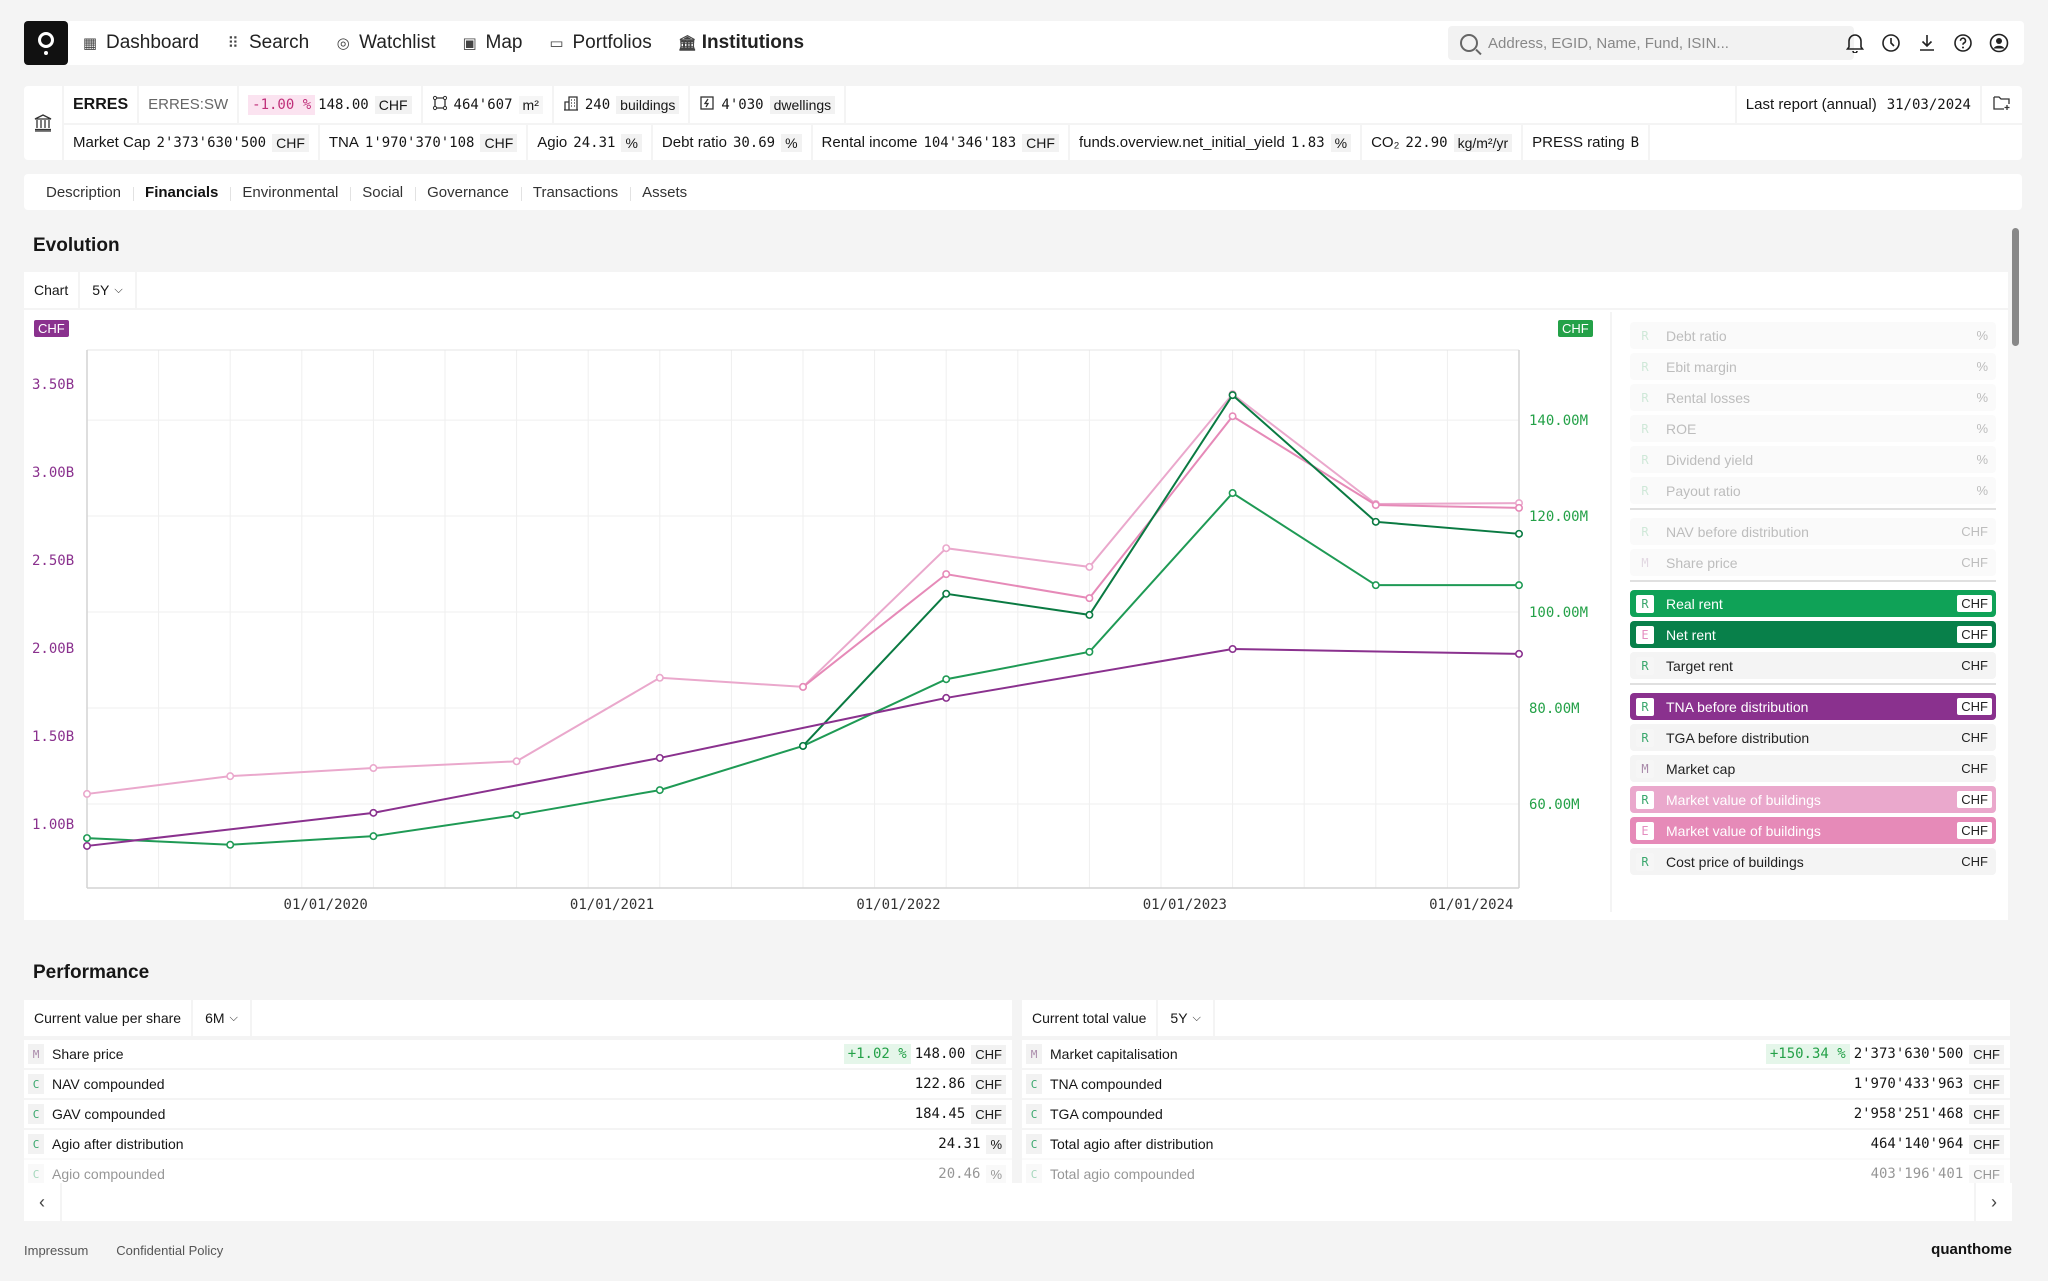  Describe the element at coordinates (1645, 830) in the screenshot. I see `series-source-badge: E` at that location.